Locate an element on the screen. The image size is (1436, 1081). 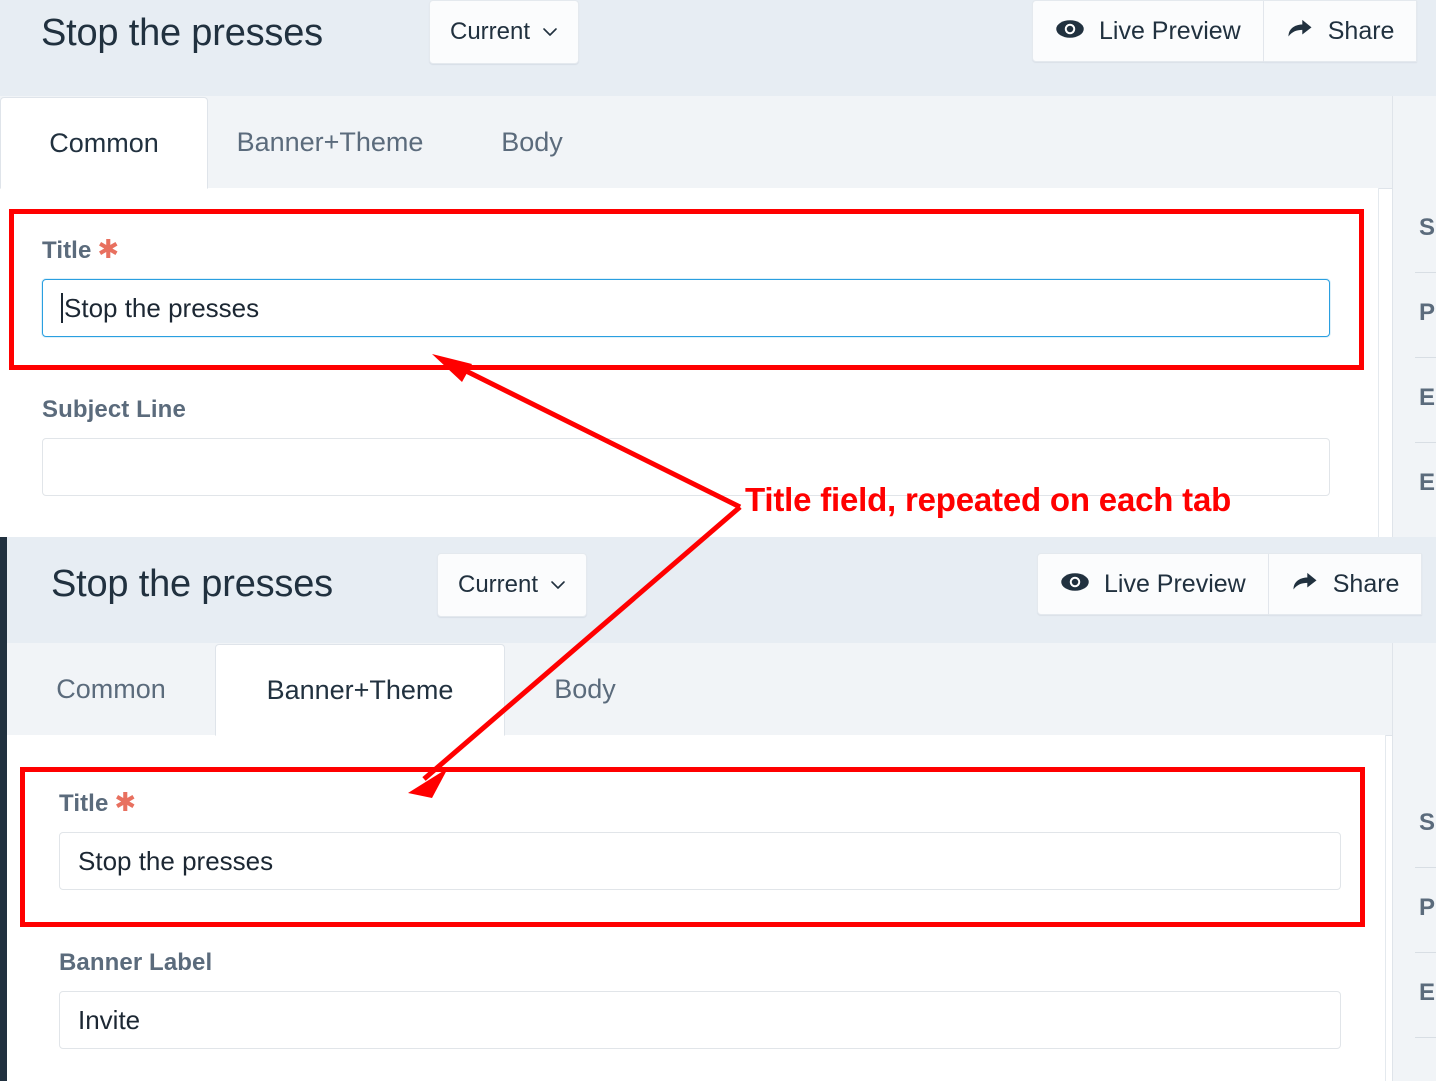
tab-banner-theme-label-top: Banner+Theme is located at coordinates (330, 141).